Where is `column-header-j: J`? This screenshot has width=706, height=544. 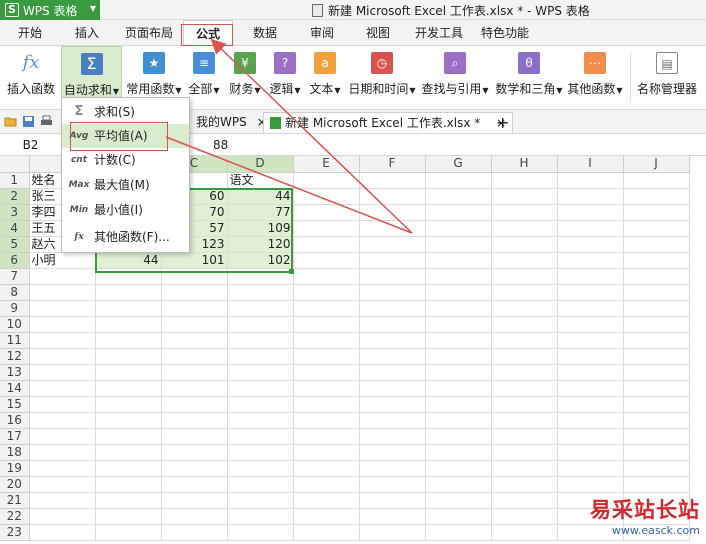
column-header-j: J is located at coordinates (656, 164).